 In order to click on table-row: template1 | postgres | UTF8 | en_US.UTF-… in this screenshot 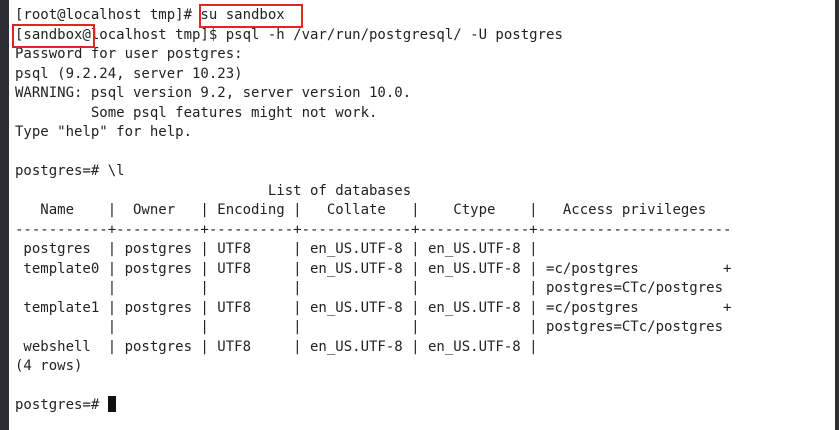, I will do `click(373, 307)`.